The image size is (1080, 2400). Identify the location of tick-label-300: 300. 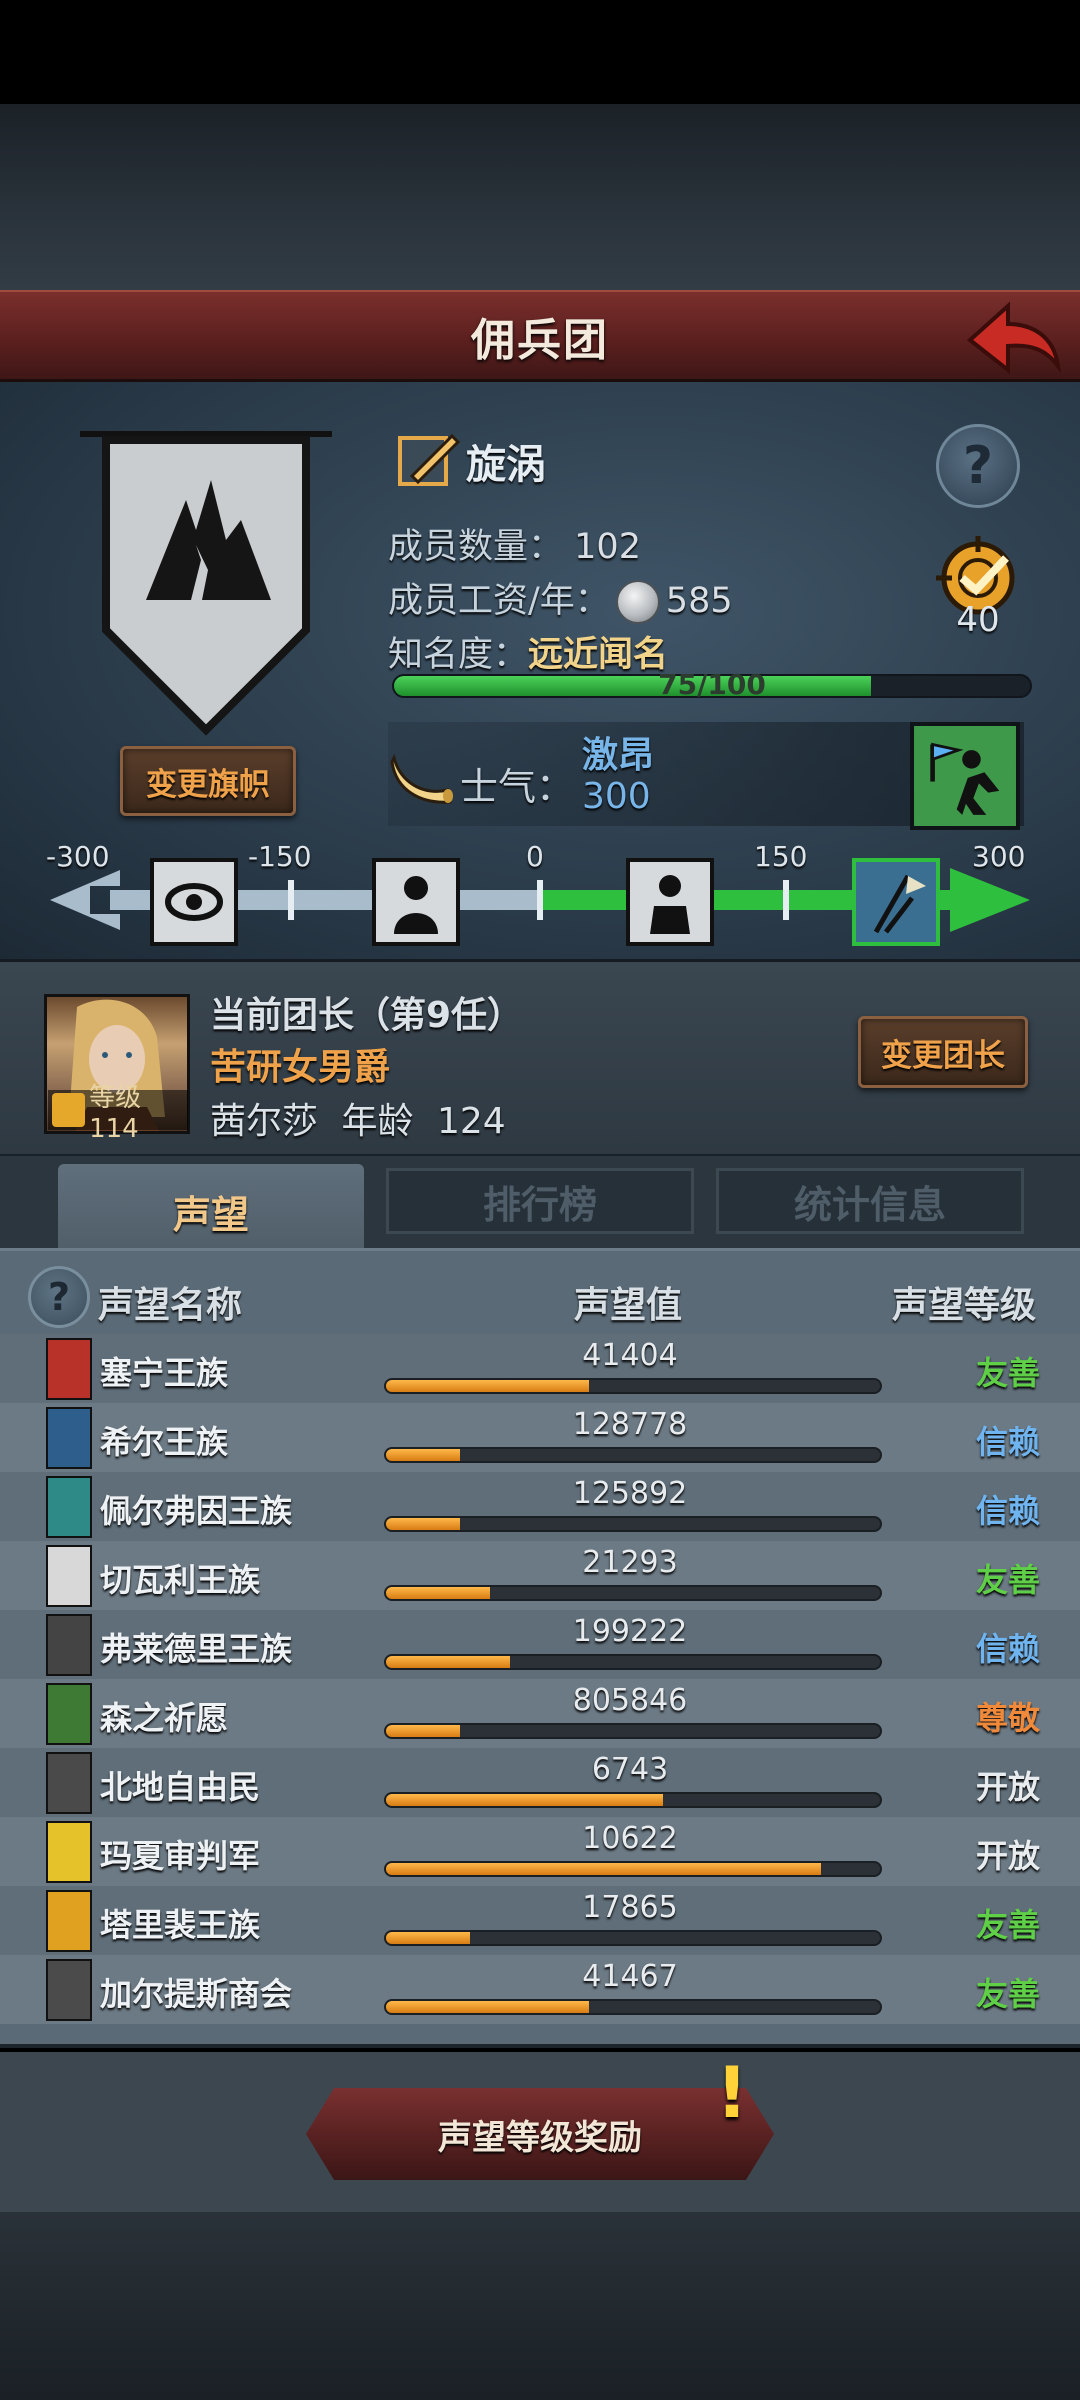
(999, 856).